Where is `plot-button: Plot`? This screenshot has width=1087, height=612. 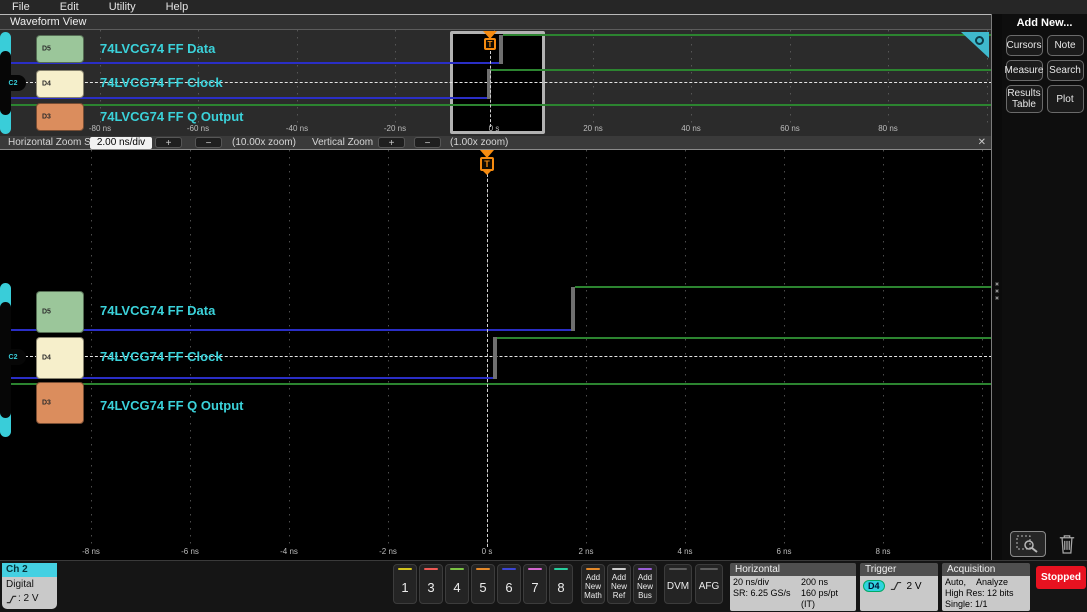
plot-button: Plot is located at coordinates (1065, 99).